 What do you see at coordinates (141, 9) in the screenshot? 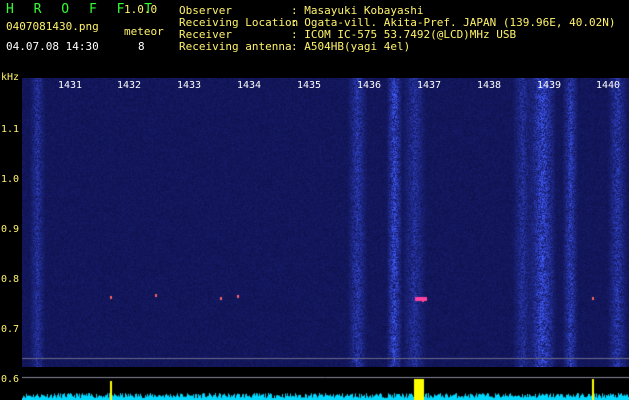
I see `app-version: 1.0.0` at bounding box center [141, 9].